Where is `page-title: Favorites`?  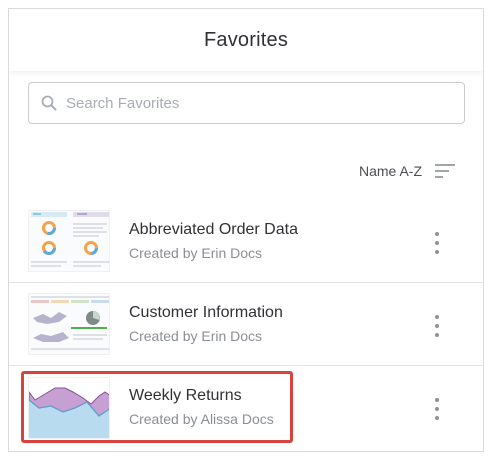
page-title: Favorites is located at coordinates (246, 39).